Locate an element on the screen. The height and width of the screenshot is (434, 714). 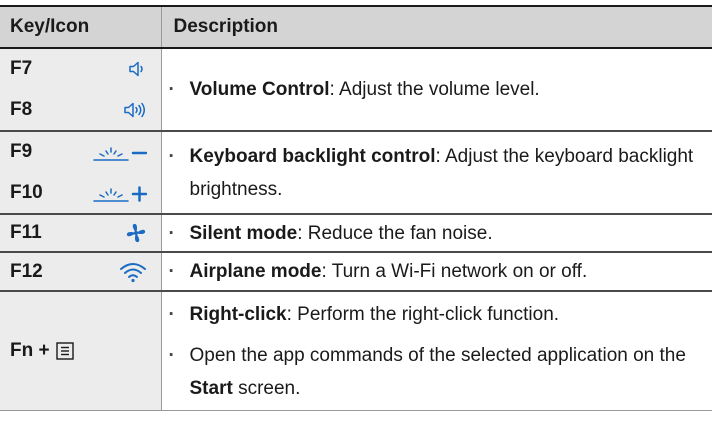
key-label-f10: F10 is located at coordinates (26, 192).